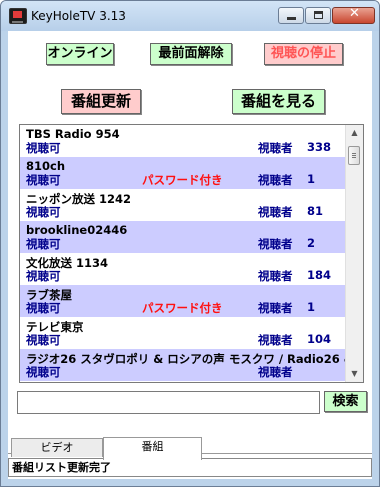  Describe the element at coordinates (73, 134) in the screenshot. I see `program-name: TBS Radio 954` at that location.